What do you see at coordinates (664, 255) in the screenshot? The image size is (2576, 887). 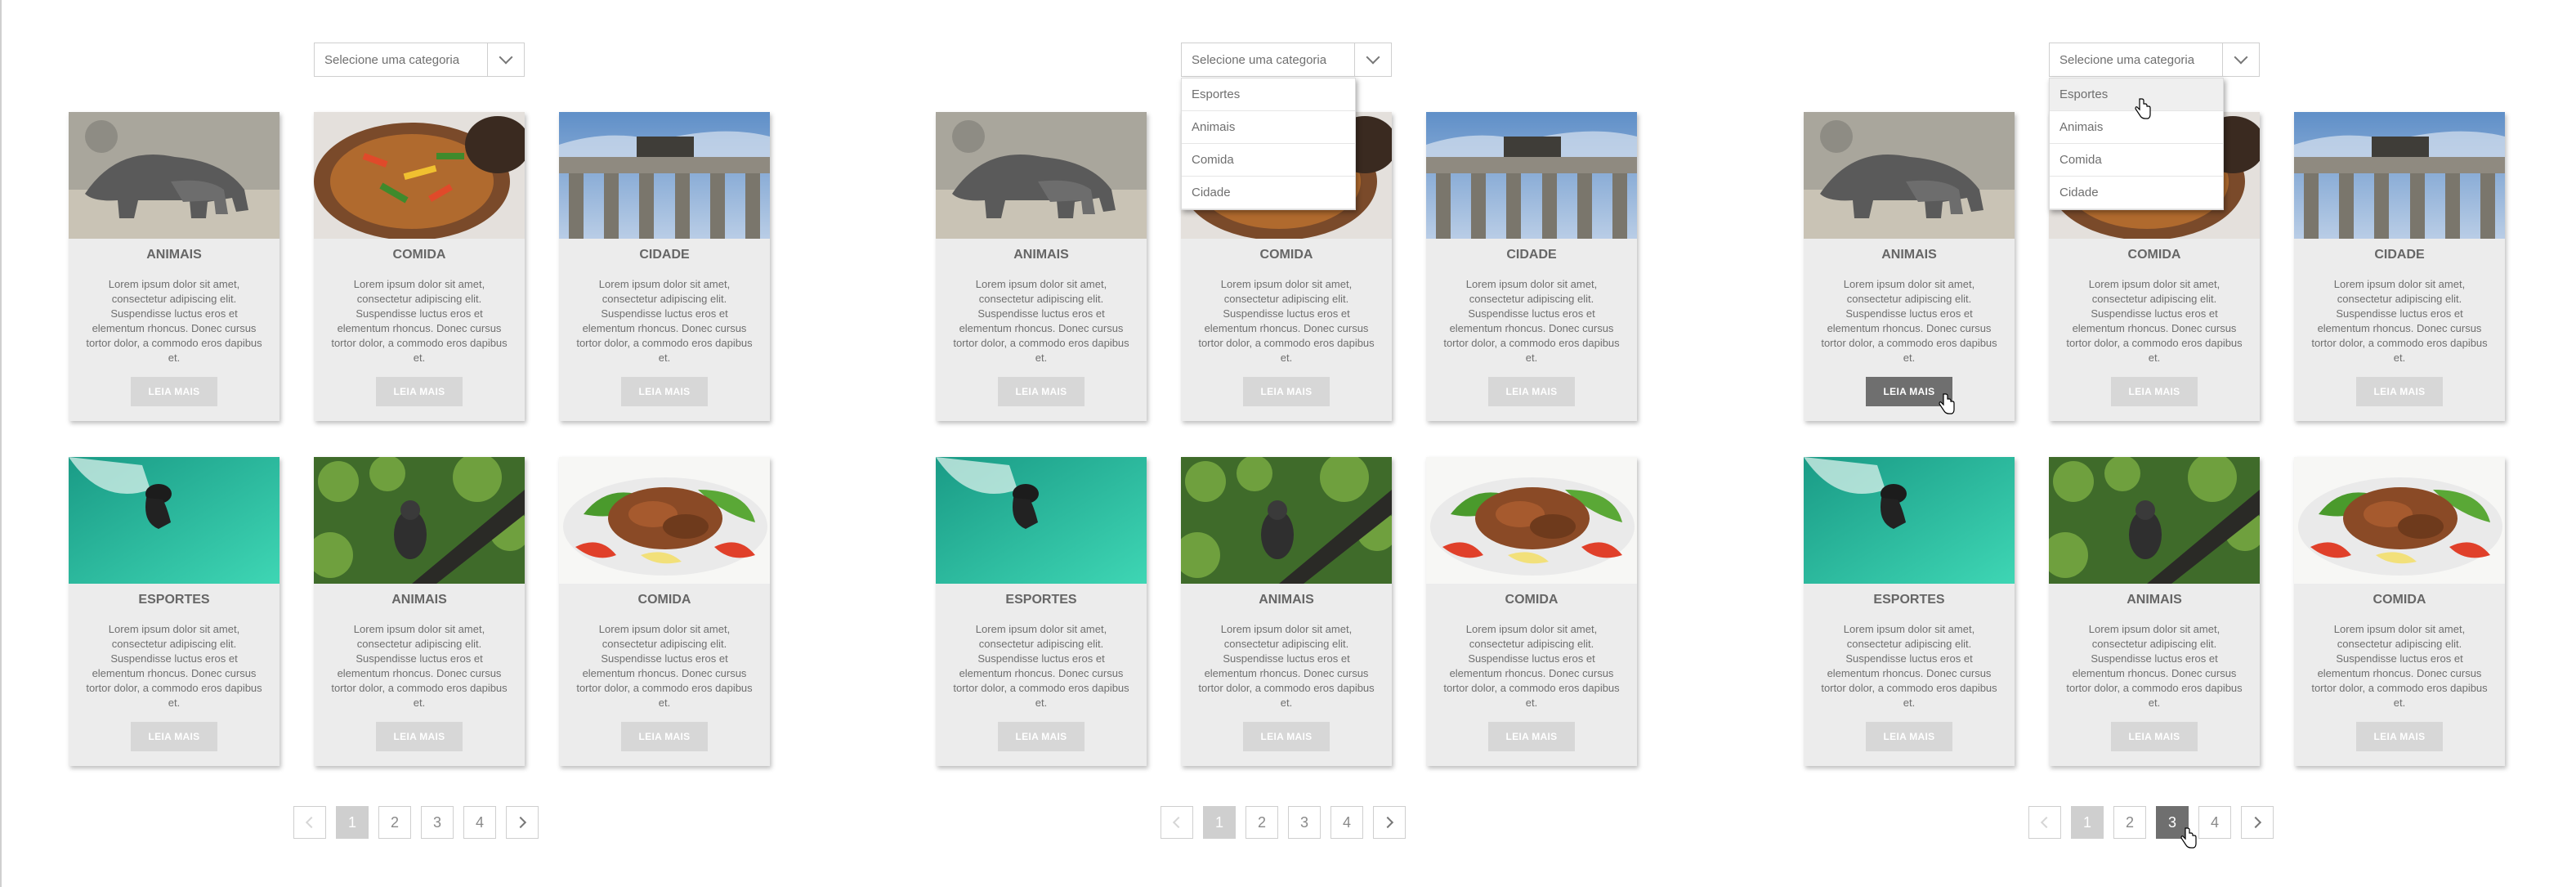 I see `card-title: CIDADE` at bounding box center [664, 255].